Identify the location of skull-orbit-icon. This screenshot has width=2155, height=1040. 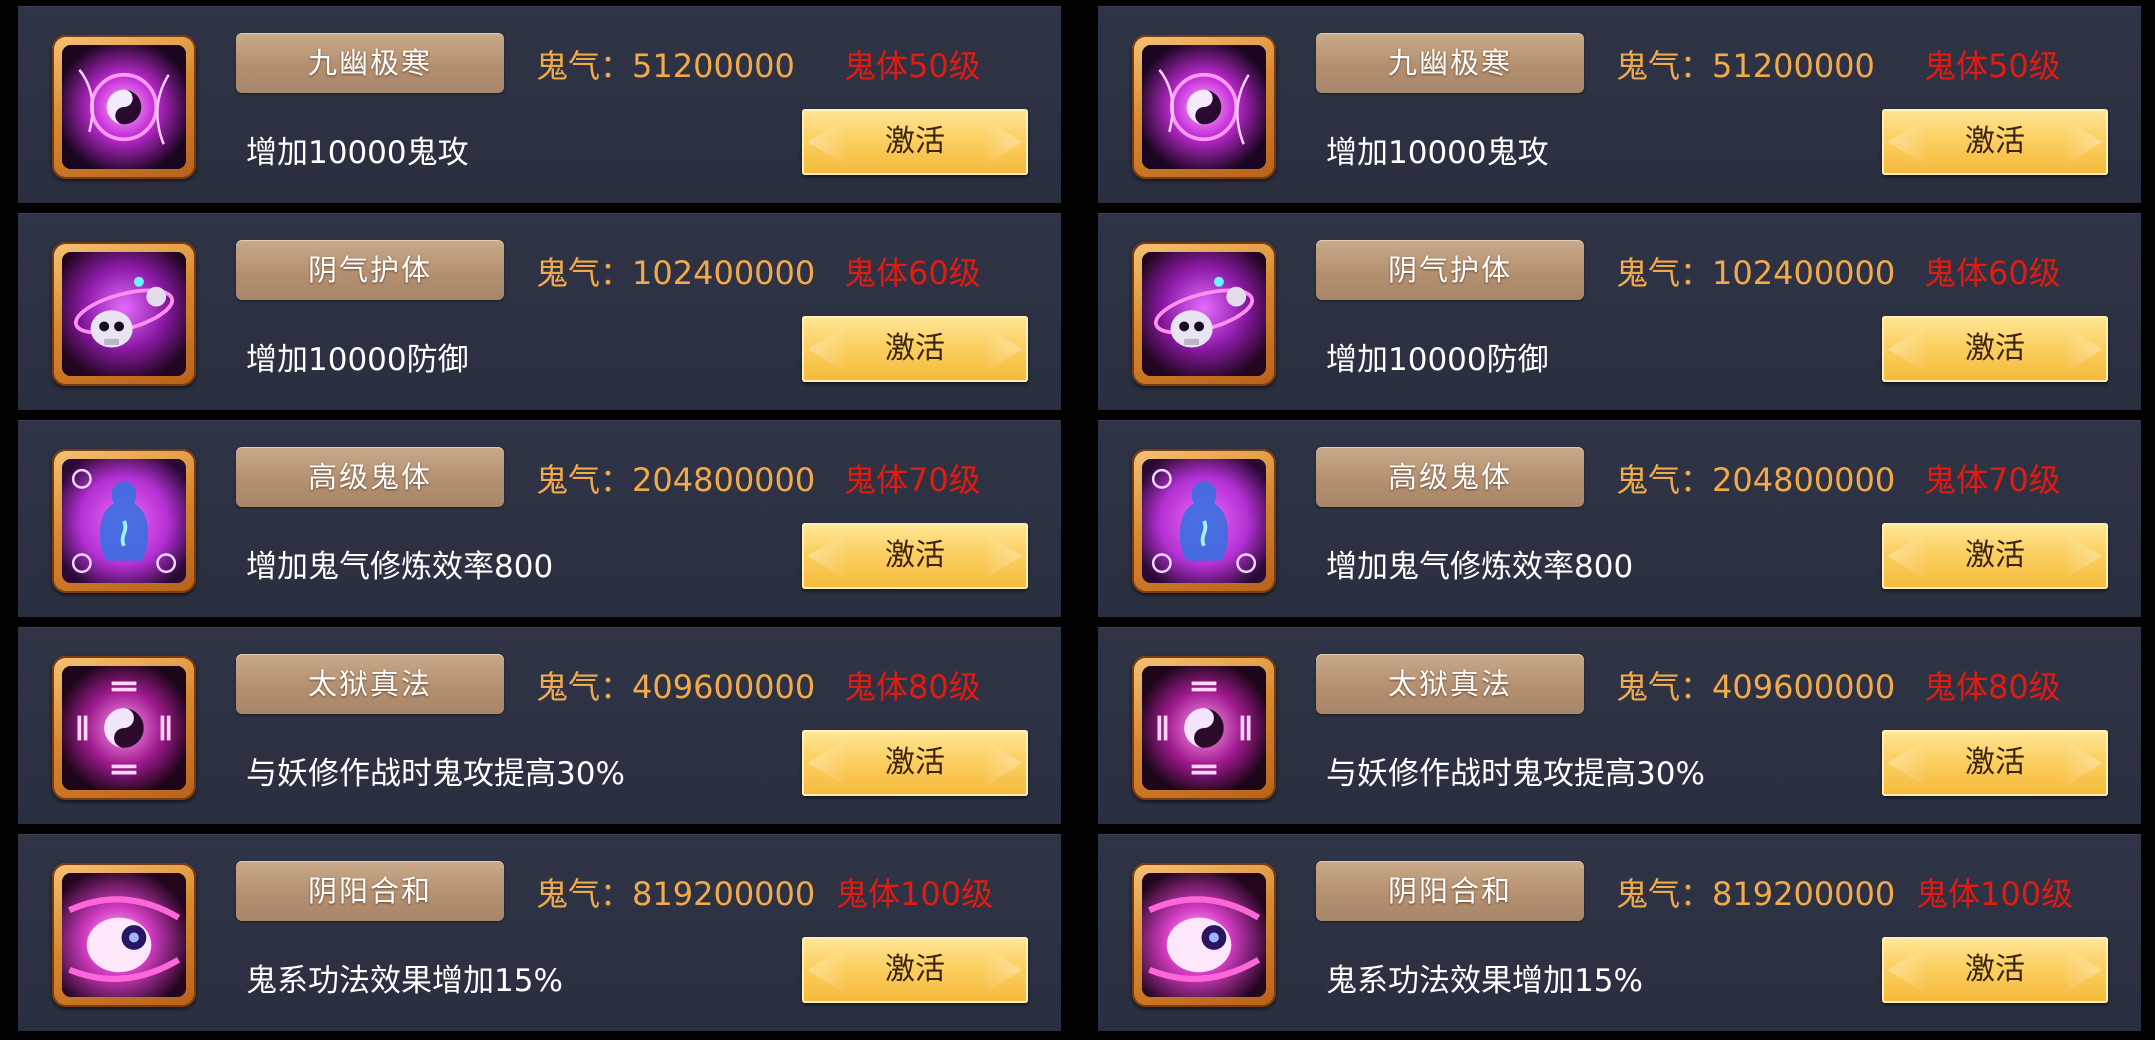
(1204, 314).